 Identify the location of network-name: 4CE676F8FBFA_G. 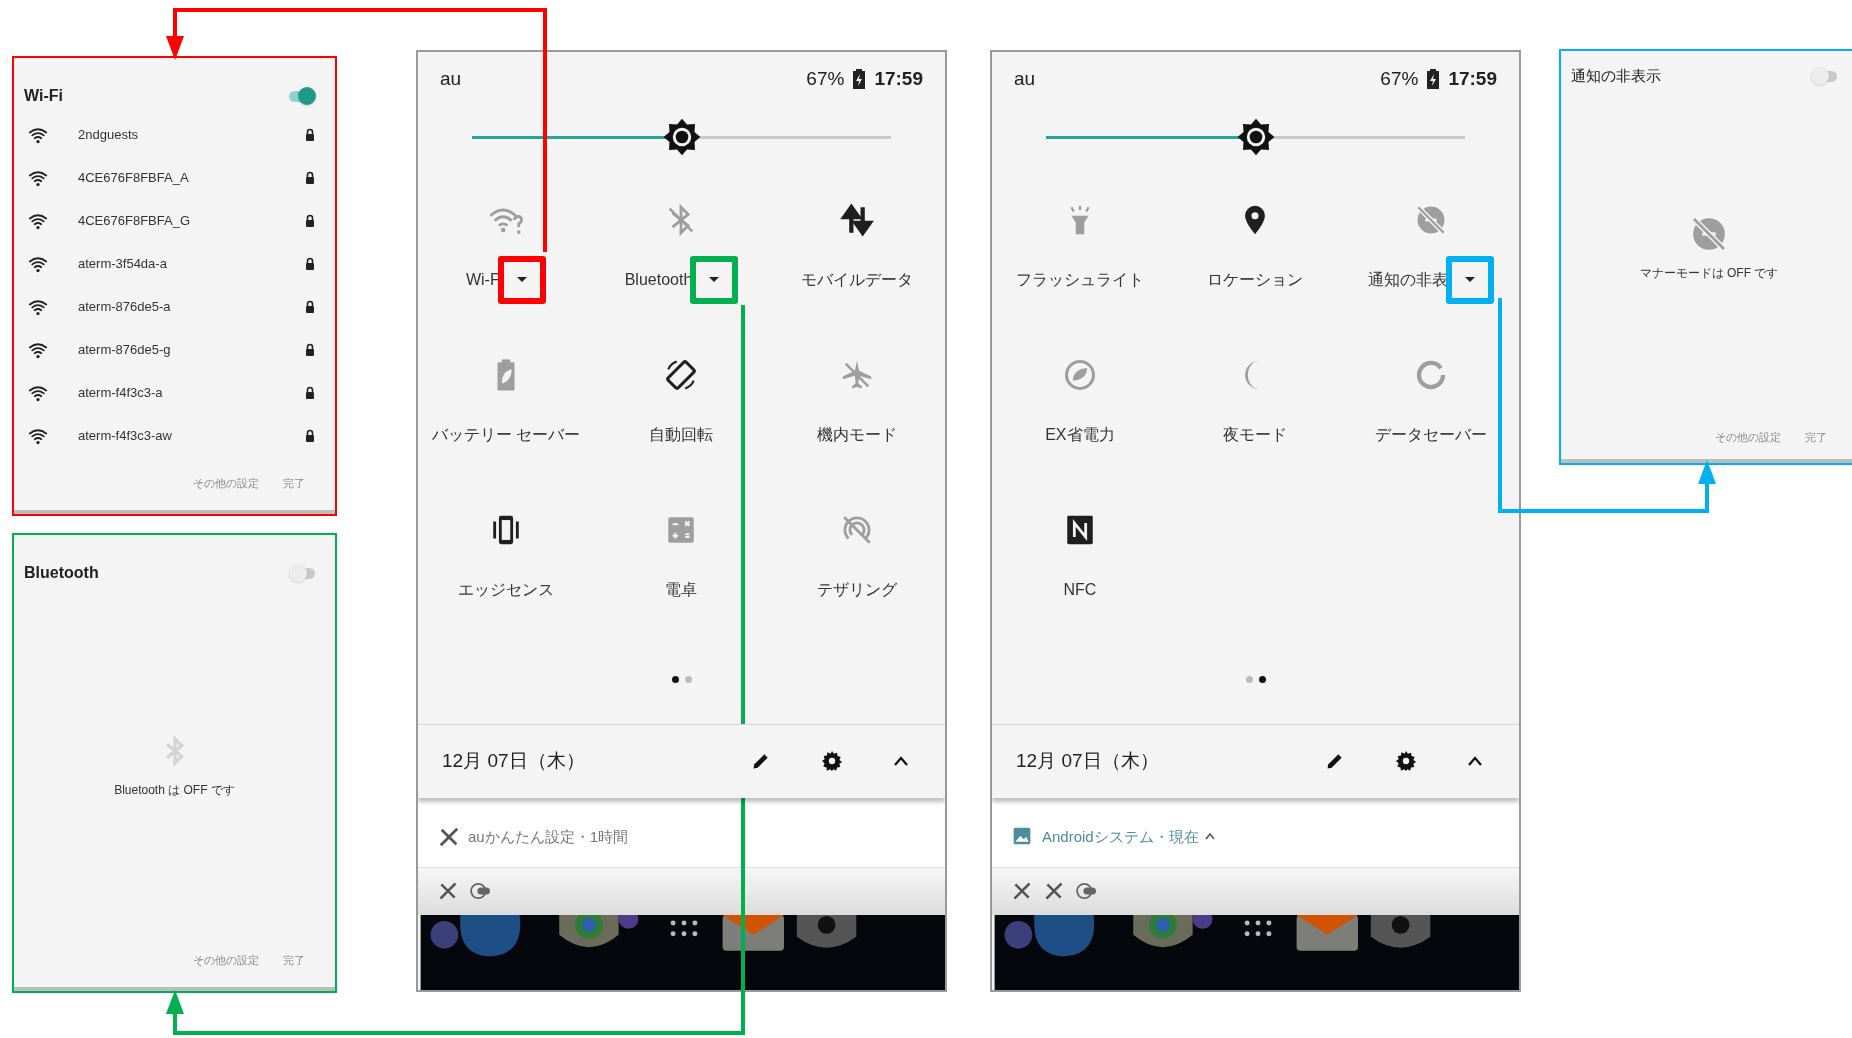
(191, 220).